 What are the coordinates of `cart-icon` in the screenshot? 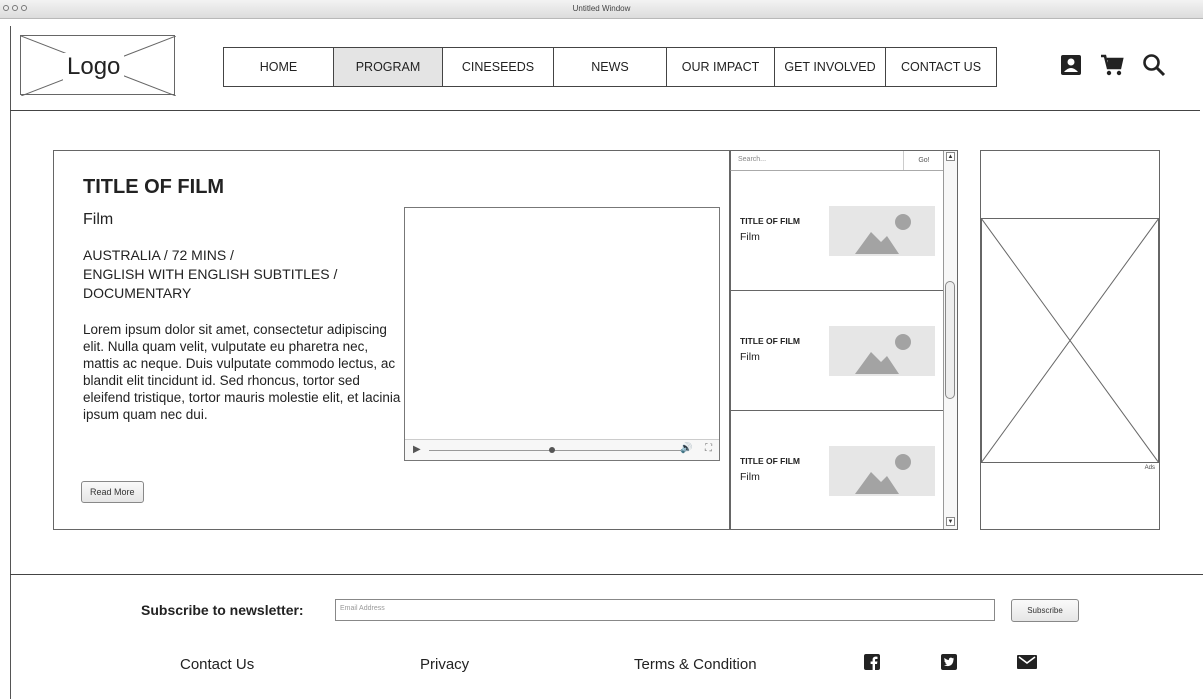 It's located at (1112, 65).